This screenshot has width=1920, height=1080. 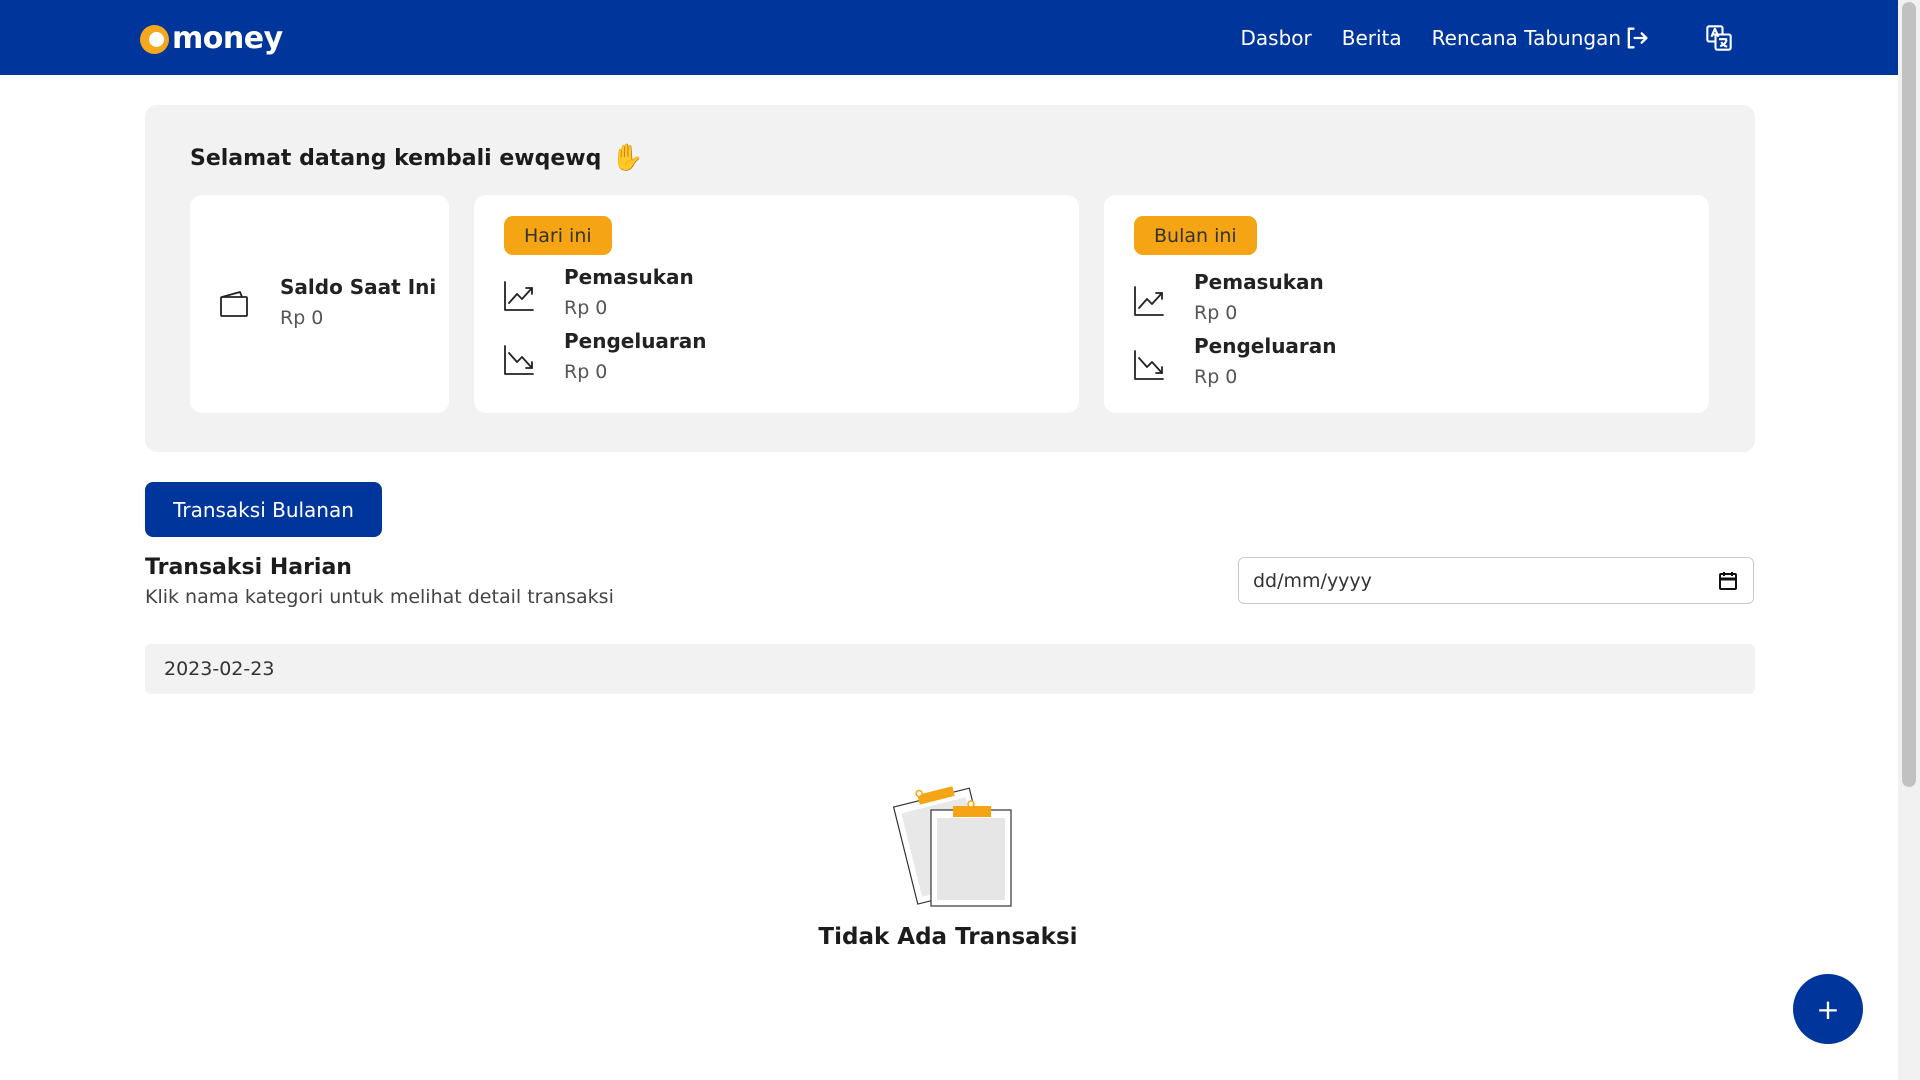 What do you see at coordinates (248, 567) in the screenshot?
I see `daily-transactions-title: Transaksi Harian` at bounding box center [248, 567].